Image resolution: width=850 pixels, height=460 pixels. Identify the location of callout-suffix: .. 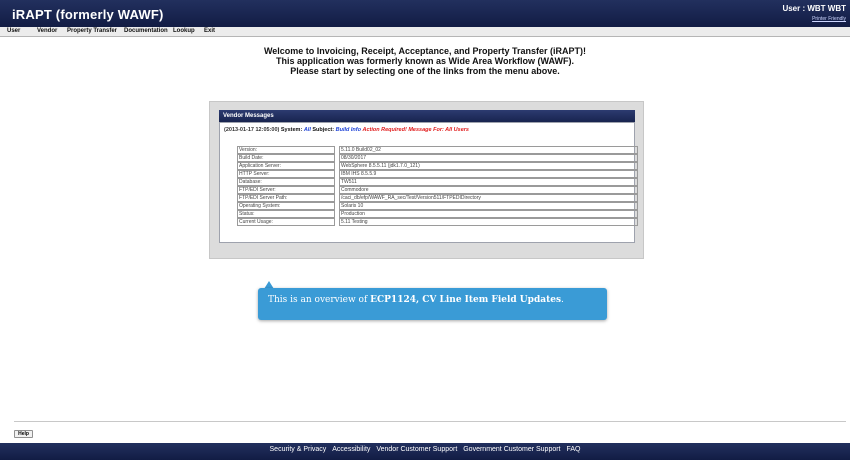
(562, 300).